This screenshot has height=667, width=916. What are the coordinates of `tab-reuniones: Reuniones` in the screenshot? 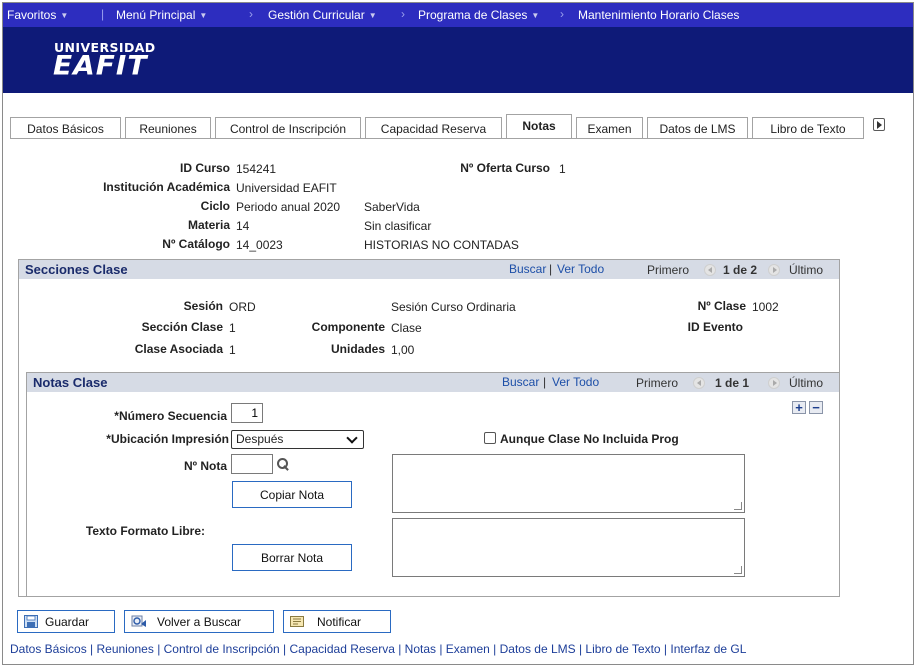 It's located at (168, 128).